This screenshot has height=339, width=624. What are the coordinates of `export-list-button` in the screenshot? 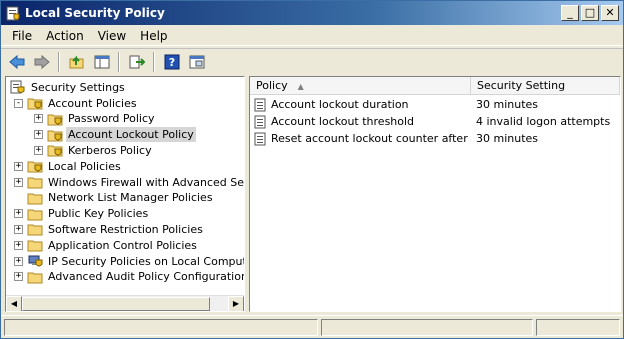 It's located at (136, 62).